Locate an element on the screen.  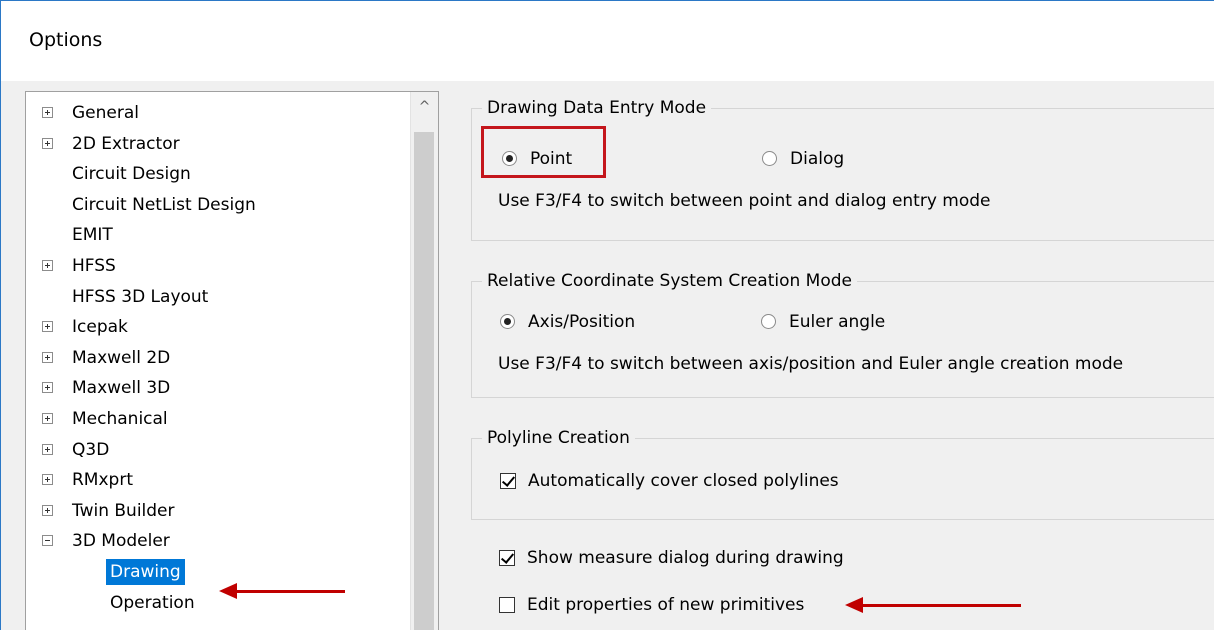
tree-item-2d-extractor: 2D Extractor is located at coordinates (216, 144).